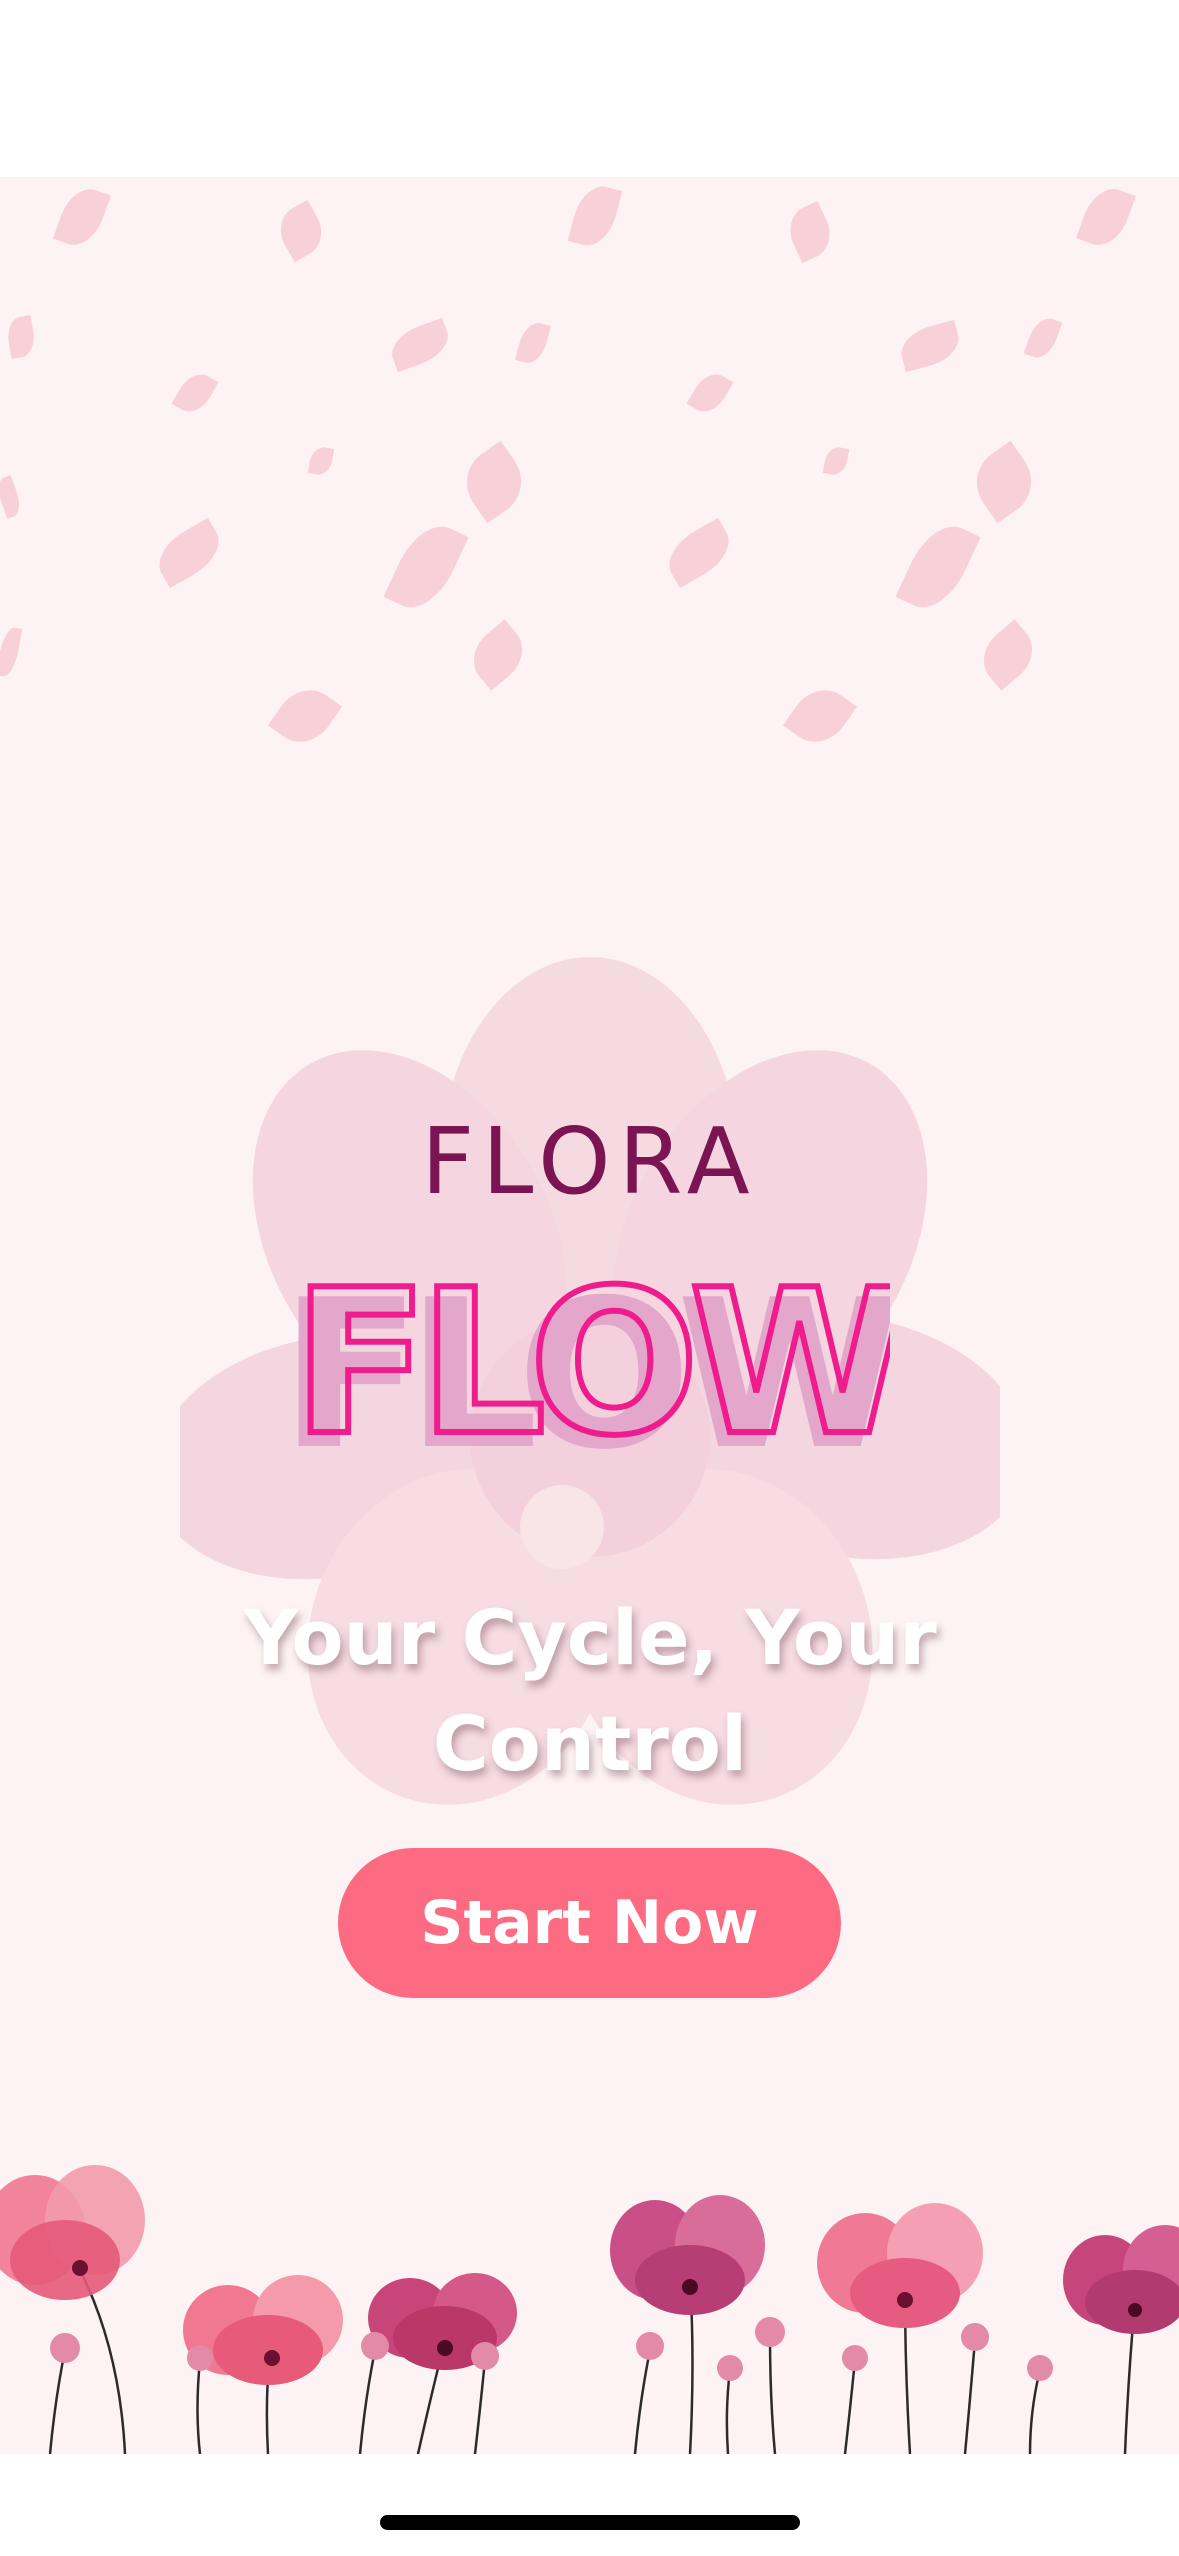  Describe the element at coordinates (589, 1161) in the screenshot. I see `brand-flora-text: FLORA` at that location.